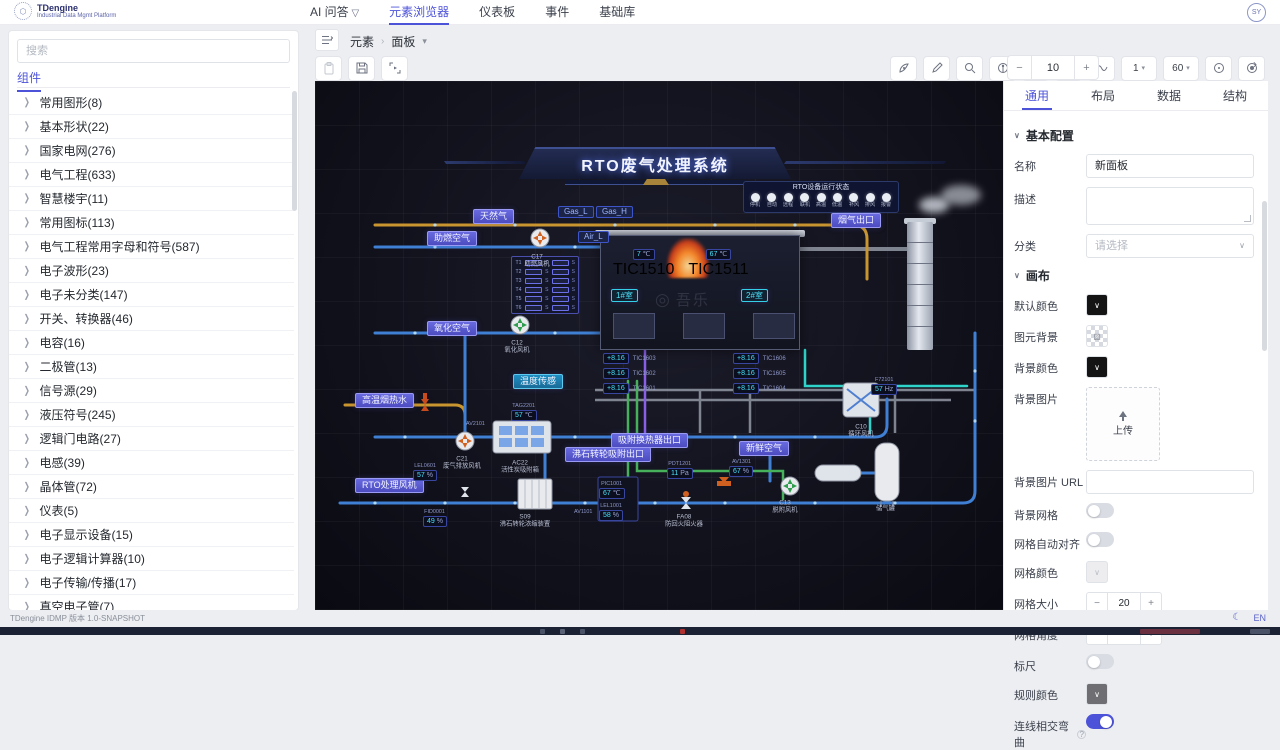 The height and width of the screenshot is (750, 1280). I want to click on canvas-label: 烟气出口, so click(856, 220).